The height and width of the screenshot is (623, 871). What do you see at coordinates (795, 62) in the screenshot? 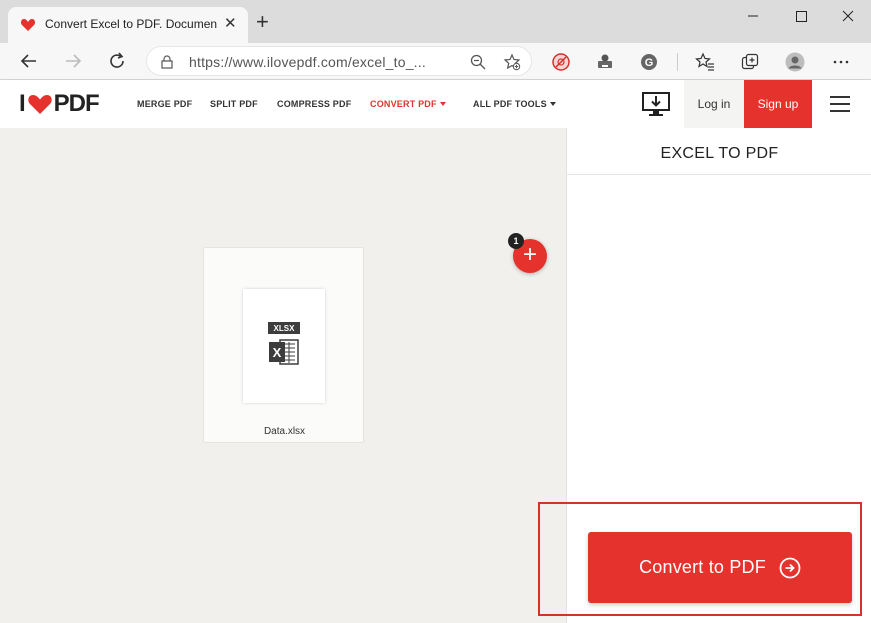
I see `profile-avatar-icon` at bounding box center [795, 62].